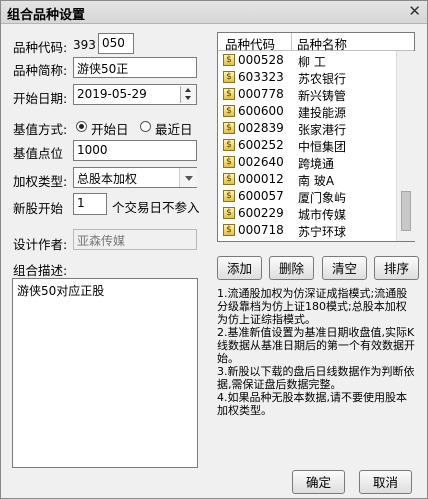 This screenshot has width=428, height=499. I want to click on list-scrollbar, so click(405, 146).